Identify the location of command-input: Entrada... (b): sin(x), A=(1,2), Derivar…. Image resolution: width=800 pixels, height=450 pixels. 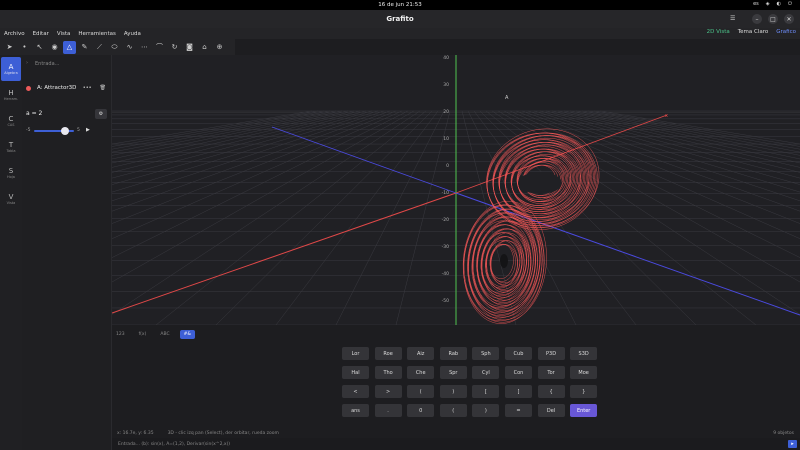
(456, 444).